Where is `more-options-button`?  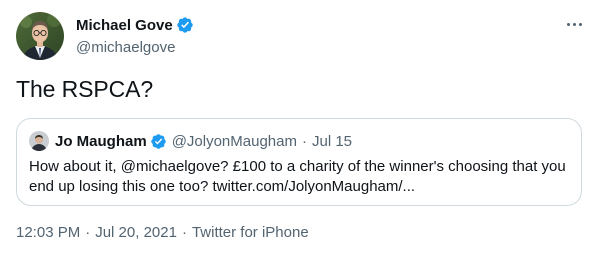
more-options-button is located at coordinates (574, 24).